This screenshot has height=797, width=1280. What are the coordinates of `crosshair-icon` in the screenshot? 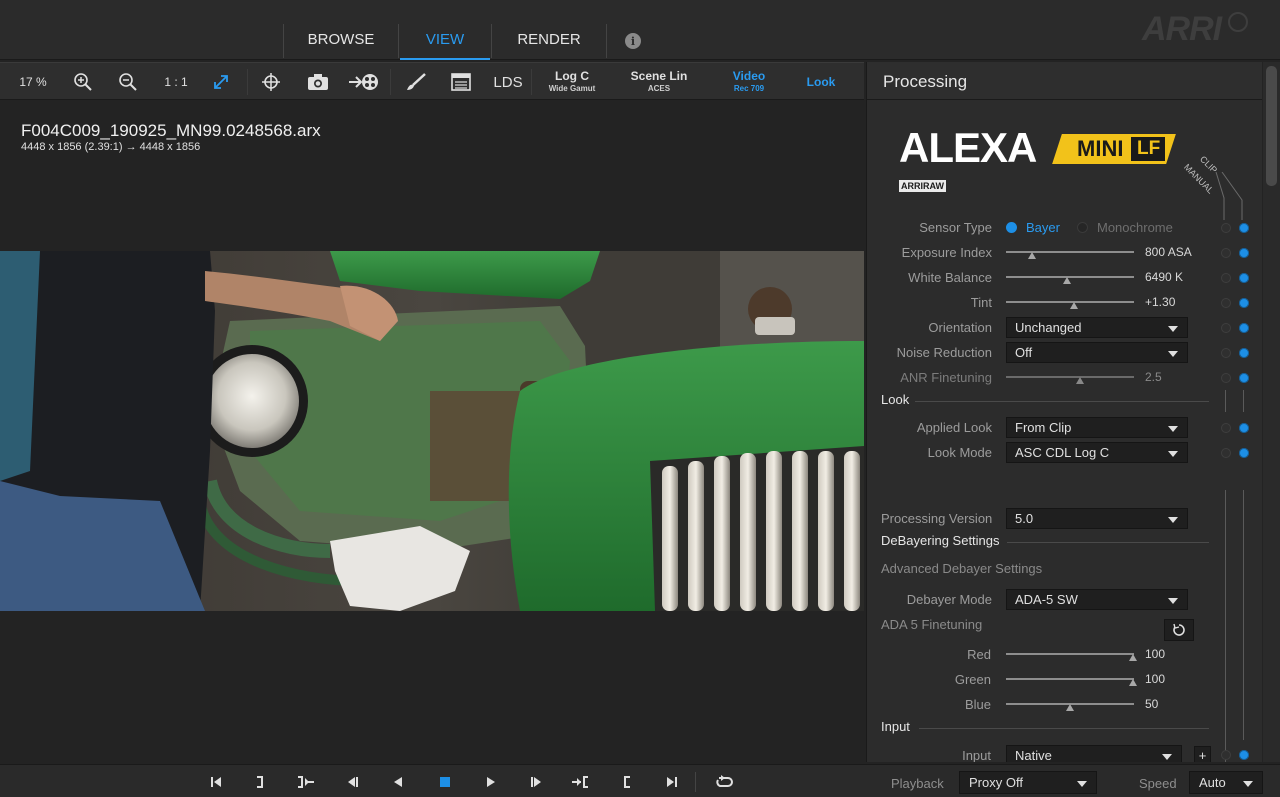 It's located at (271, 82).